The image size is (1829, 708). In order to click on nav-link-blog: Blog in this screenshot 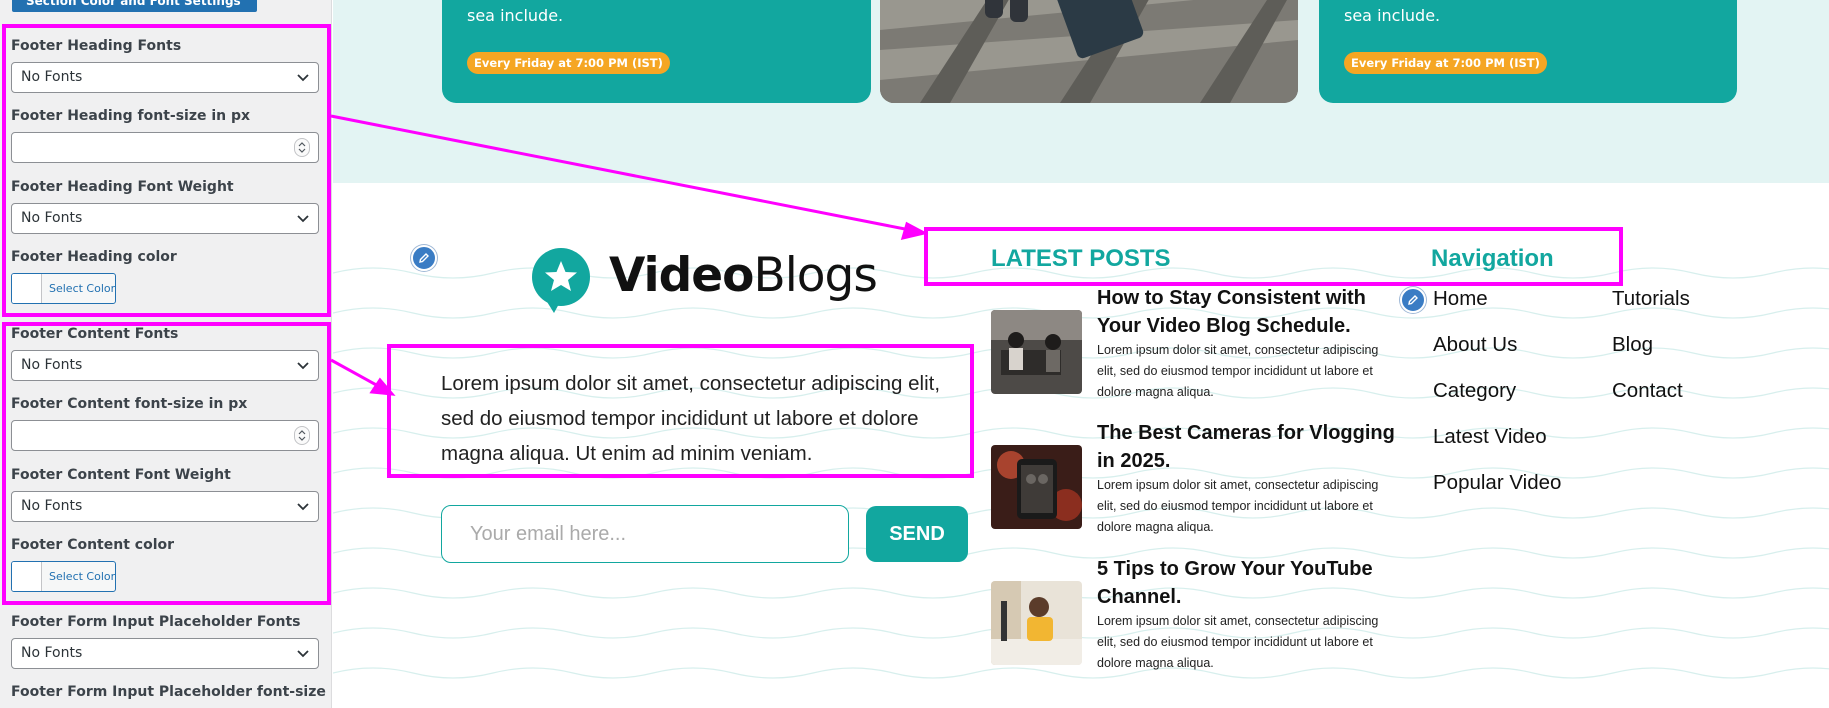, I will do `click(1632, 345)`.